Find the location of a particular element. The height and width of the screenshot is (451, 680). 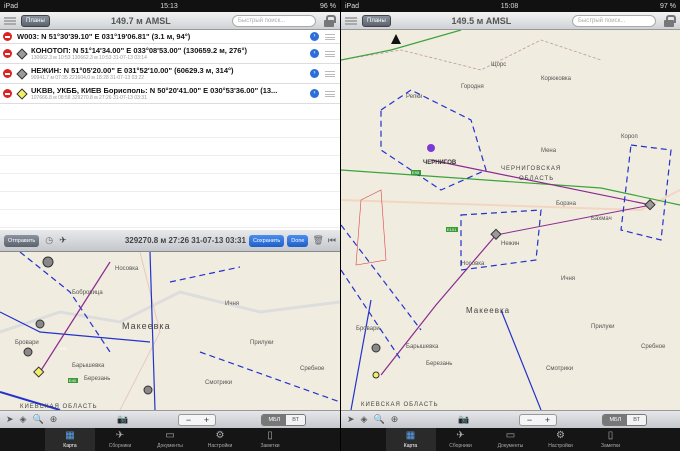

route-summary: 329270.8 м 27:26 31-07-13 03:31 is located at coordinates (185, 240).